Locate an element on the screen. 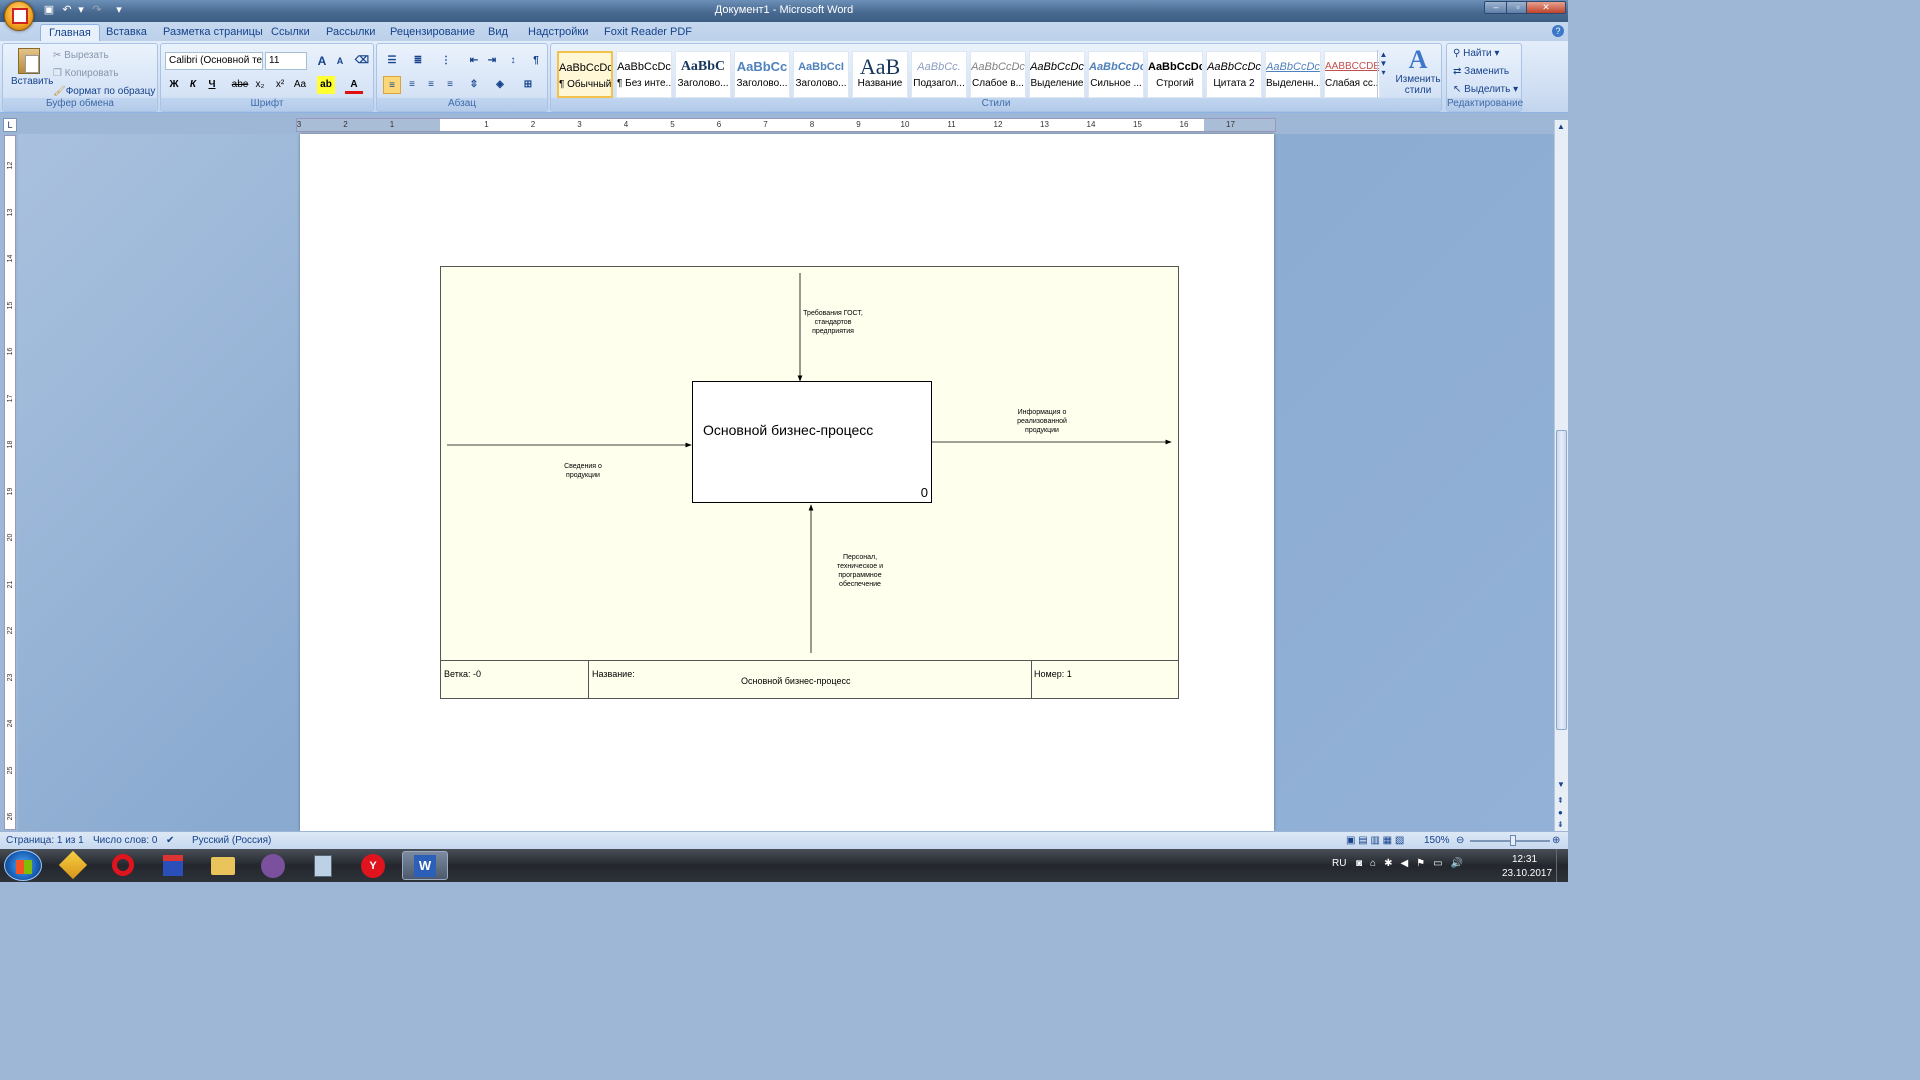 The width and height of the screenshot is (1920, 1080). change-styles-button: A Изменить стили is located at coordinates (1418, 73).